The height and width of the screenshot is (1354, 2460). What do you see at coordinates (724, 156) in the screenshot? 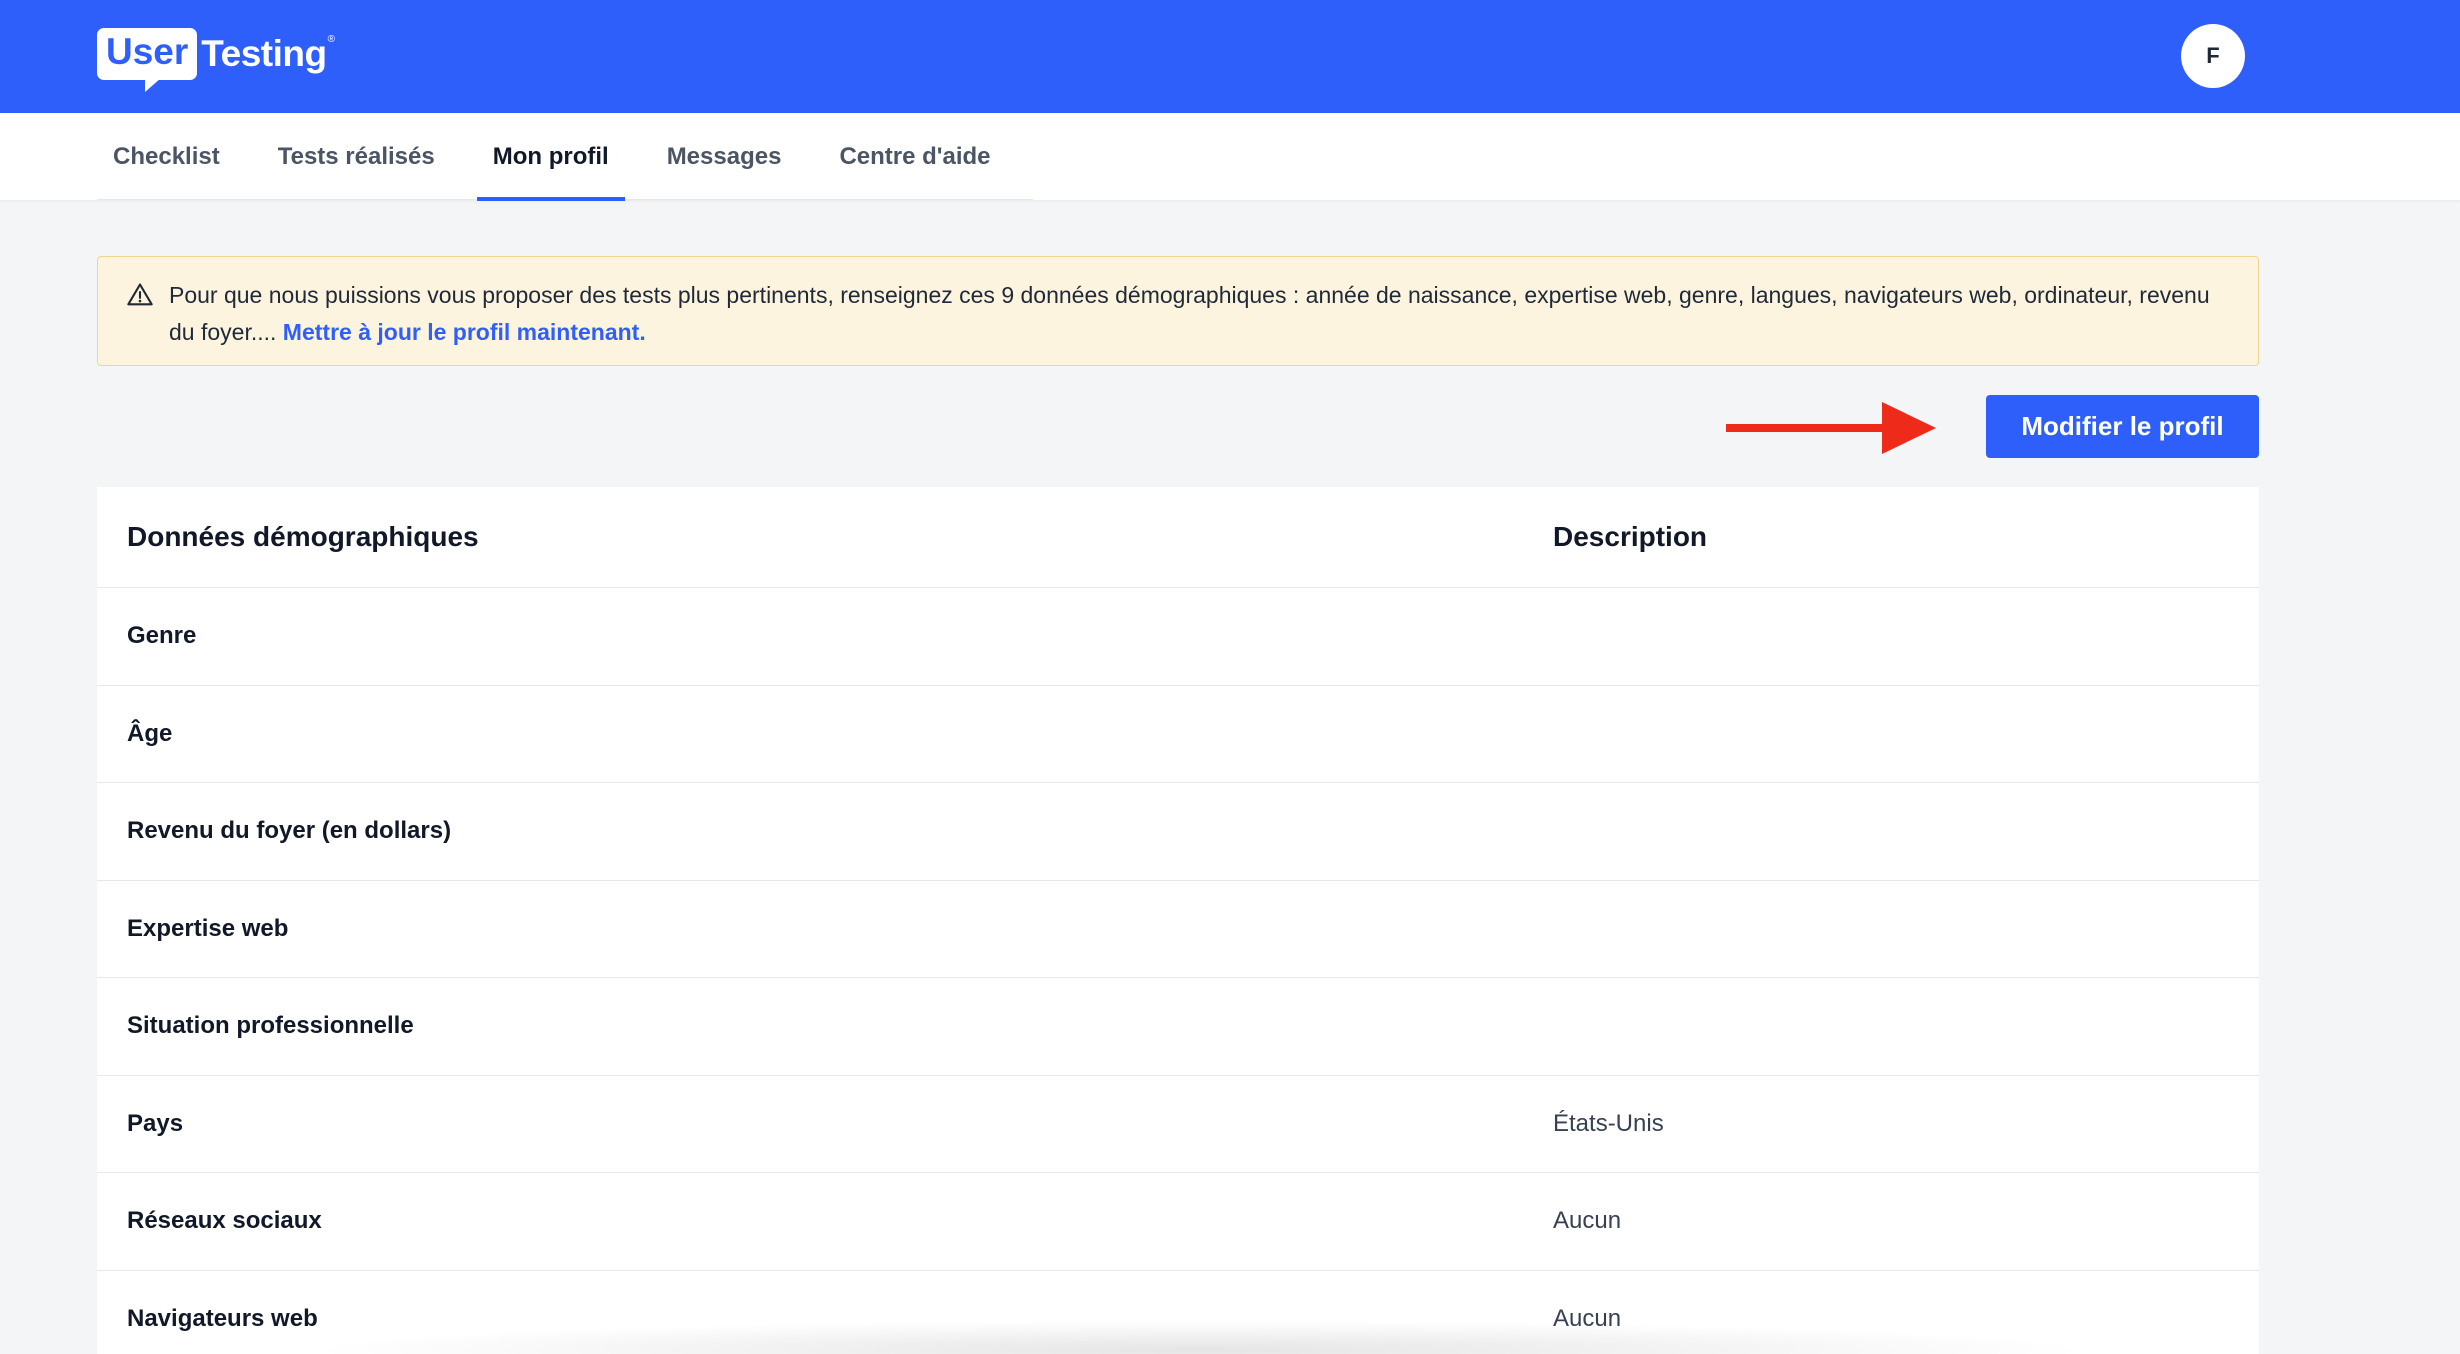
I see `tab-messages: Messages` at bounding box center [724, 156].